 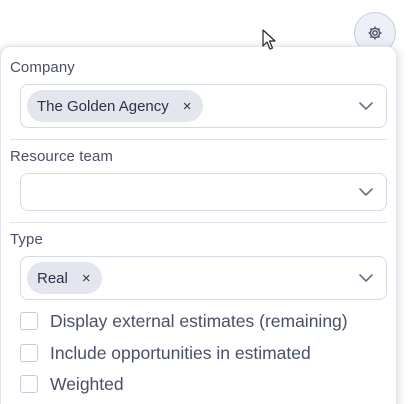 I want to click on resource-team-select, so click(x=203, y=192).